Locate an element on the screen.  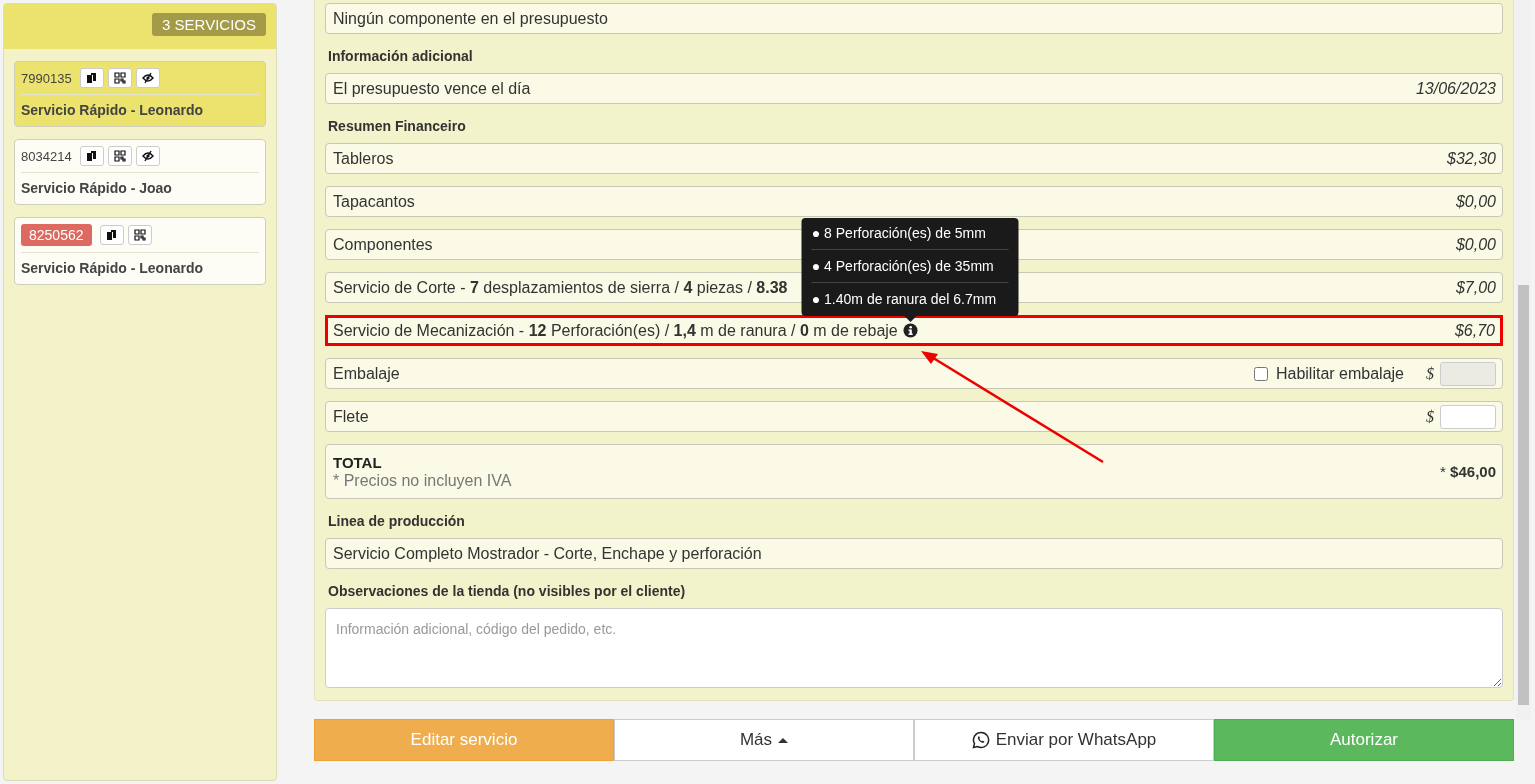
section-heading: Observaciones de la tienda (no visibles por el cliente) is located at coordinates (507, 591).